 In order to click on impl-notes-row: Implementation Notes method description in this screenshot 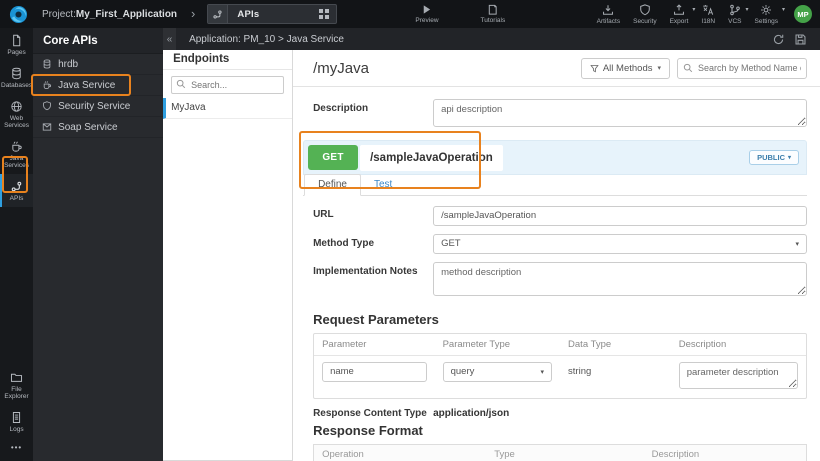, I will do `click(560, 281)`.